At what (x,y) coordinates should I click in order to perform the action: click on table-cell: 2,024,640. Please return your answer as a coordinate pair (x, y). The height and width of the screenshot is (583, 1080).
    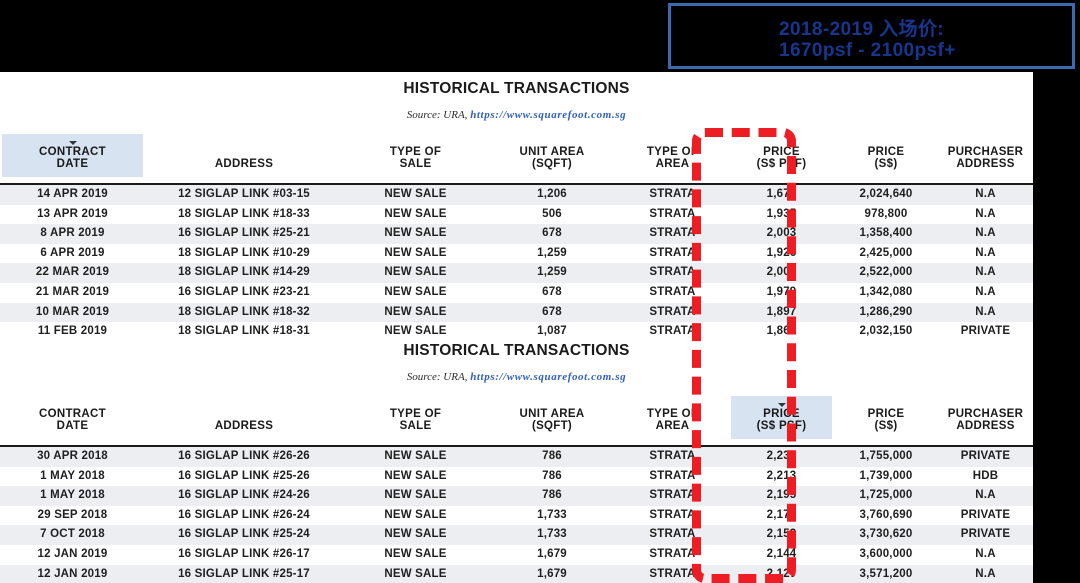
    Looking at the image, I should click on (886, 195).